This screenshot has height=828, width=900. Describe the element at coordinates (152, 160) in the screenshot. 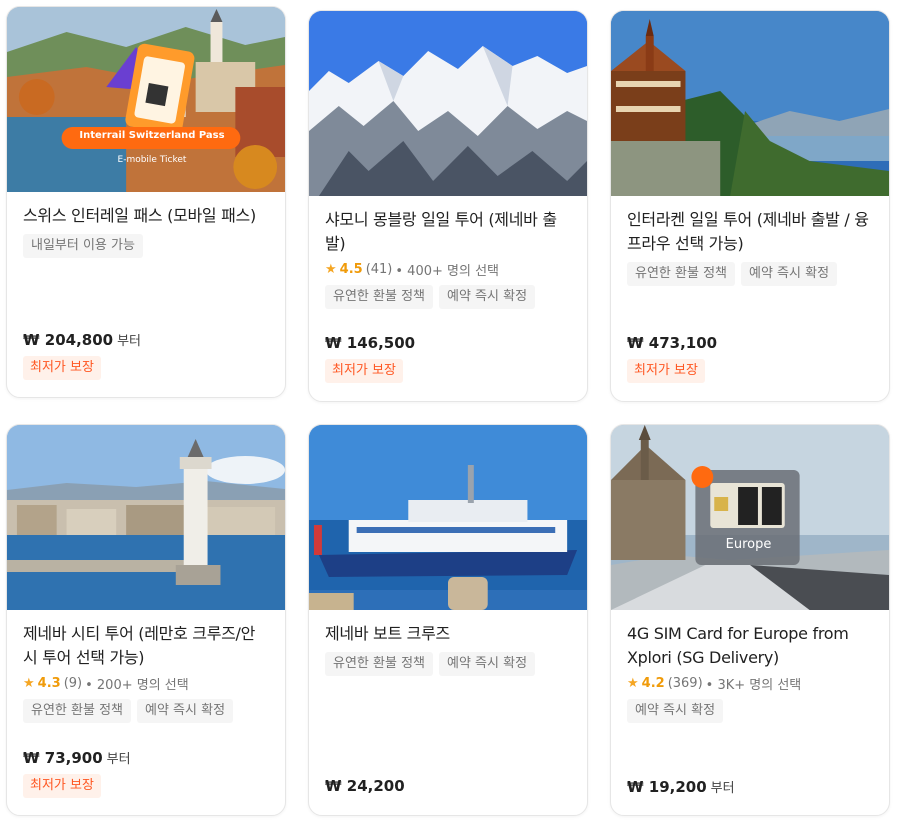

I see `image-ticket-label: E-mobile Ticket` at that location.